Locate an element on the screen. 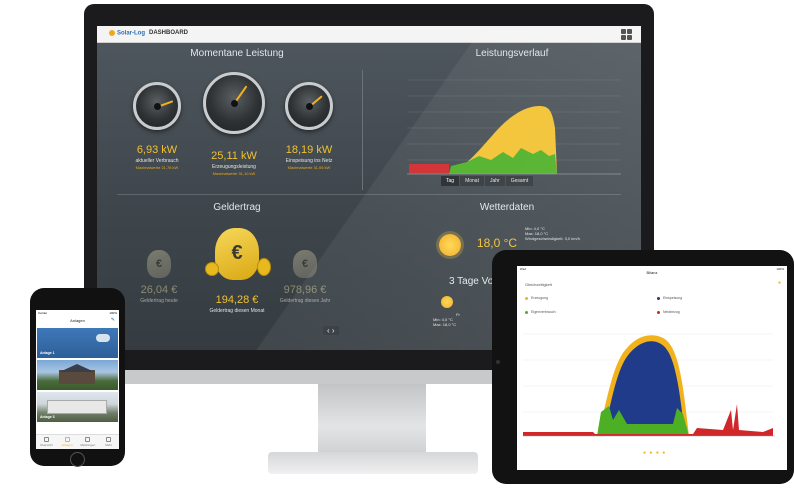 The width and height of the screenshot is (794, 491). monitor-stand is located at coordinates (372, 419).